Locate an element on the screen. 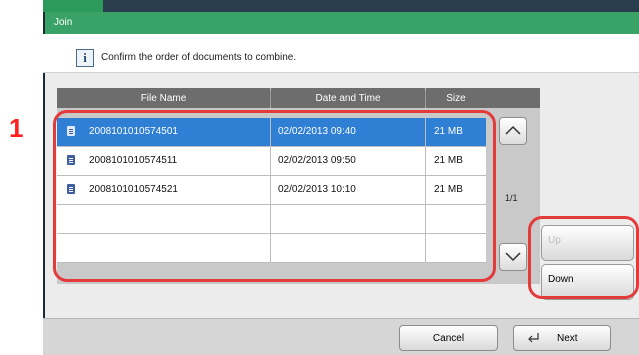 This screenshot has height=355, width=639. cancel-button: Cancel is located at coordinates (448, 338).